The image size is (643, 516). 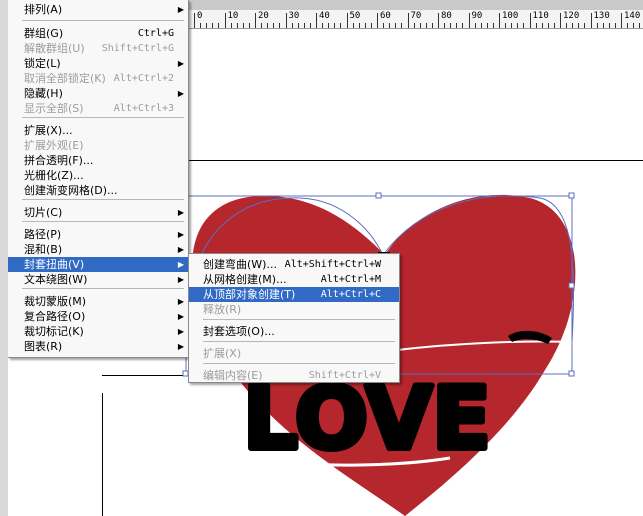 I want to click on menu-item-shortcut: Shift+Ctrl+G, so click(x=137, y=48).